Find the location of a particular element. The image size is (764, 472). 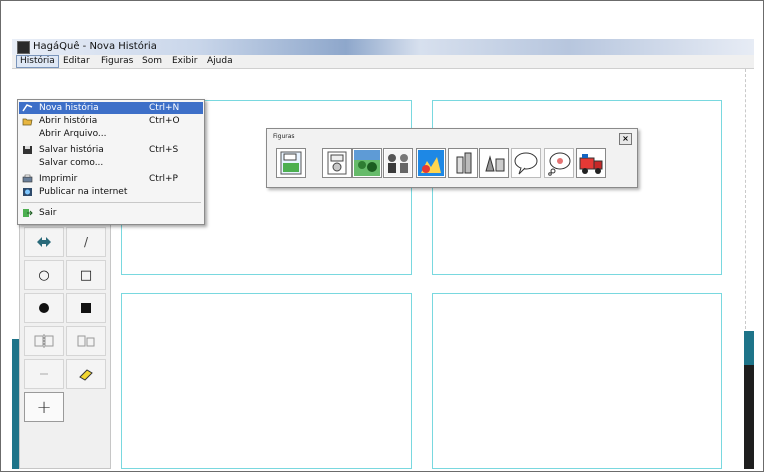

filled-circle-tool is located at coordinates (44, 308).